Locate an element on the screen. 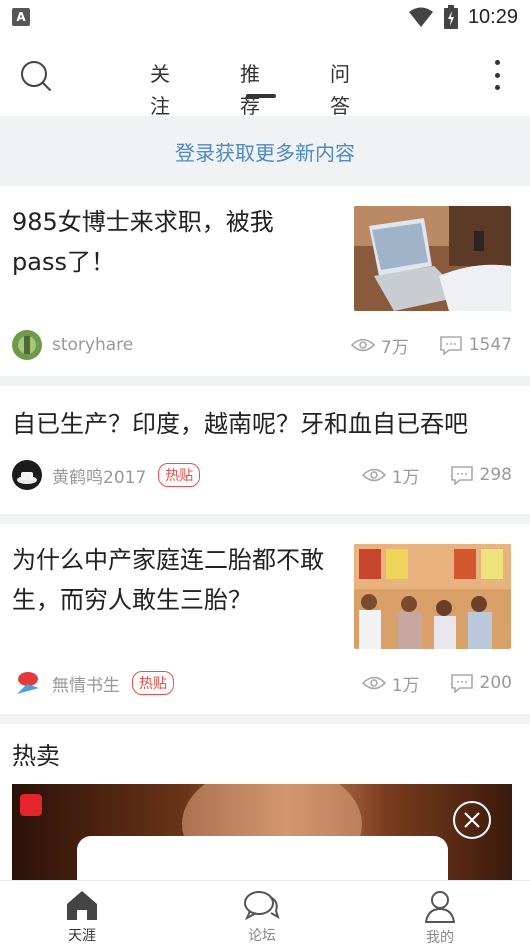  card-meta: 無情书生 热贴 1万 200 is located at coordinates (262, 683).